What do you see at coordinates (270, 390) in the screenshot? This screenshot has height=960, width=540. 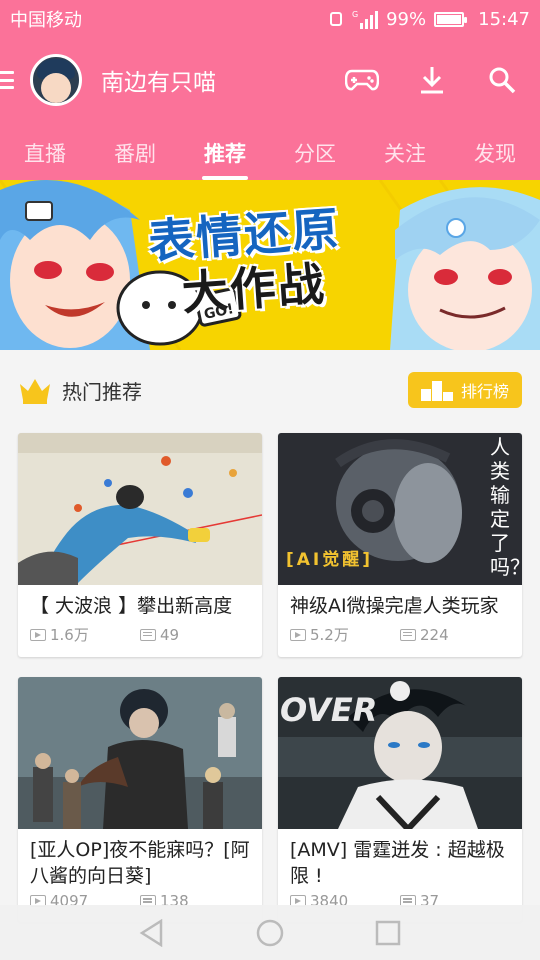 I see `section-header: 热门推荐 排行榜` at bounding box center [270, 390].